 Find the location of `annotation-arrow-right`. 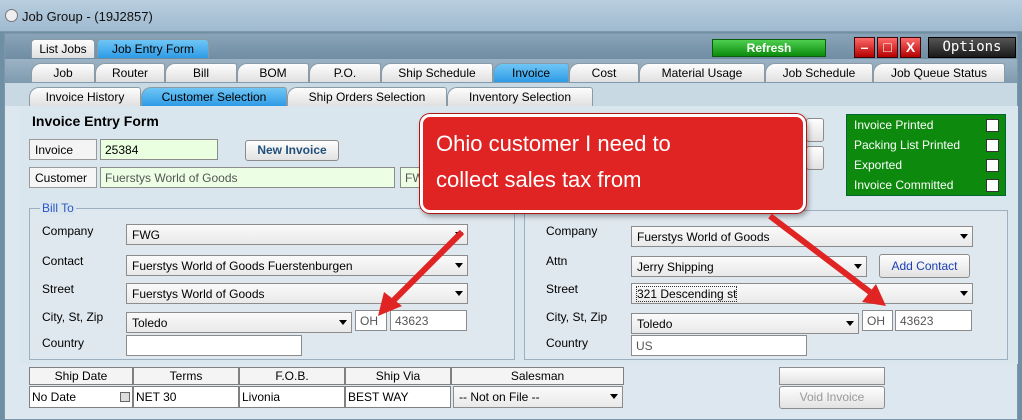

annotation-arrow-right is located at coordinates (820, 254).